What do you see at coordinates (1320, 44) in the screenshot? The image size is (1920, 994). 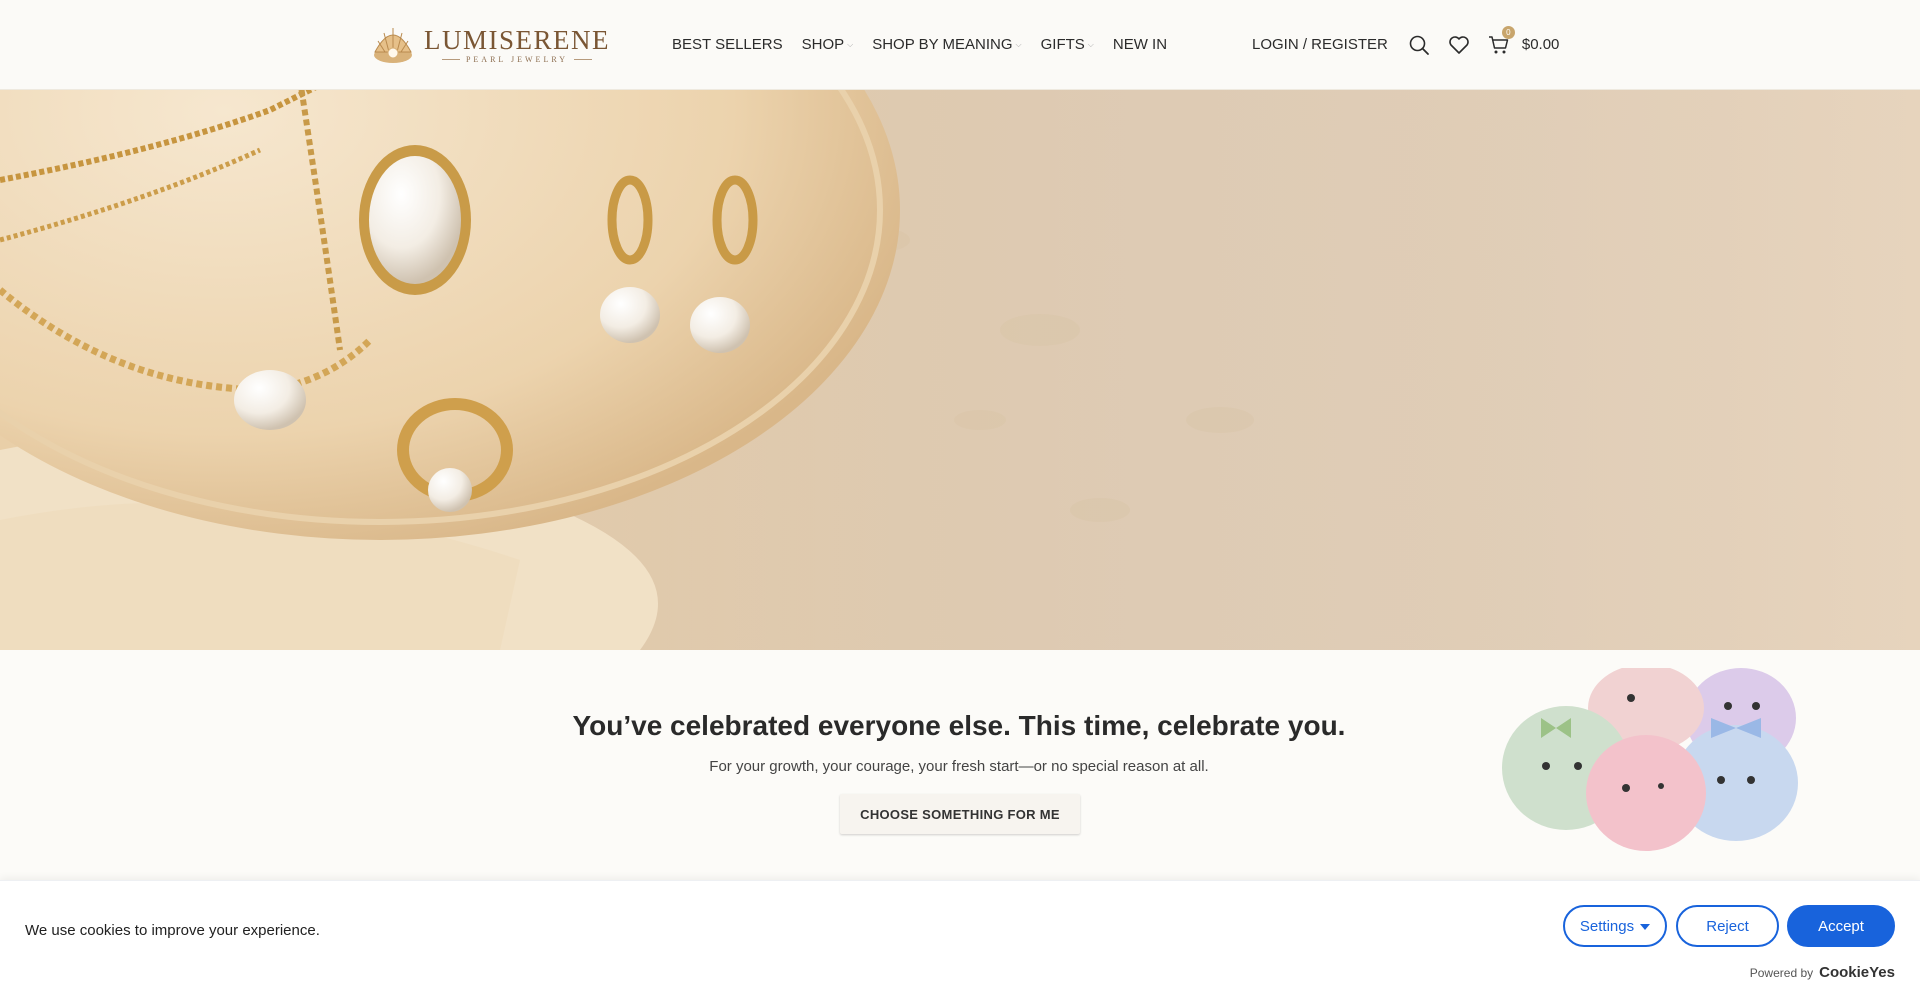 I see `login-register-link: LOGIN / REGISTER` at bounding box center [1320, 44].